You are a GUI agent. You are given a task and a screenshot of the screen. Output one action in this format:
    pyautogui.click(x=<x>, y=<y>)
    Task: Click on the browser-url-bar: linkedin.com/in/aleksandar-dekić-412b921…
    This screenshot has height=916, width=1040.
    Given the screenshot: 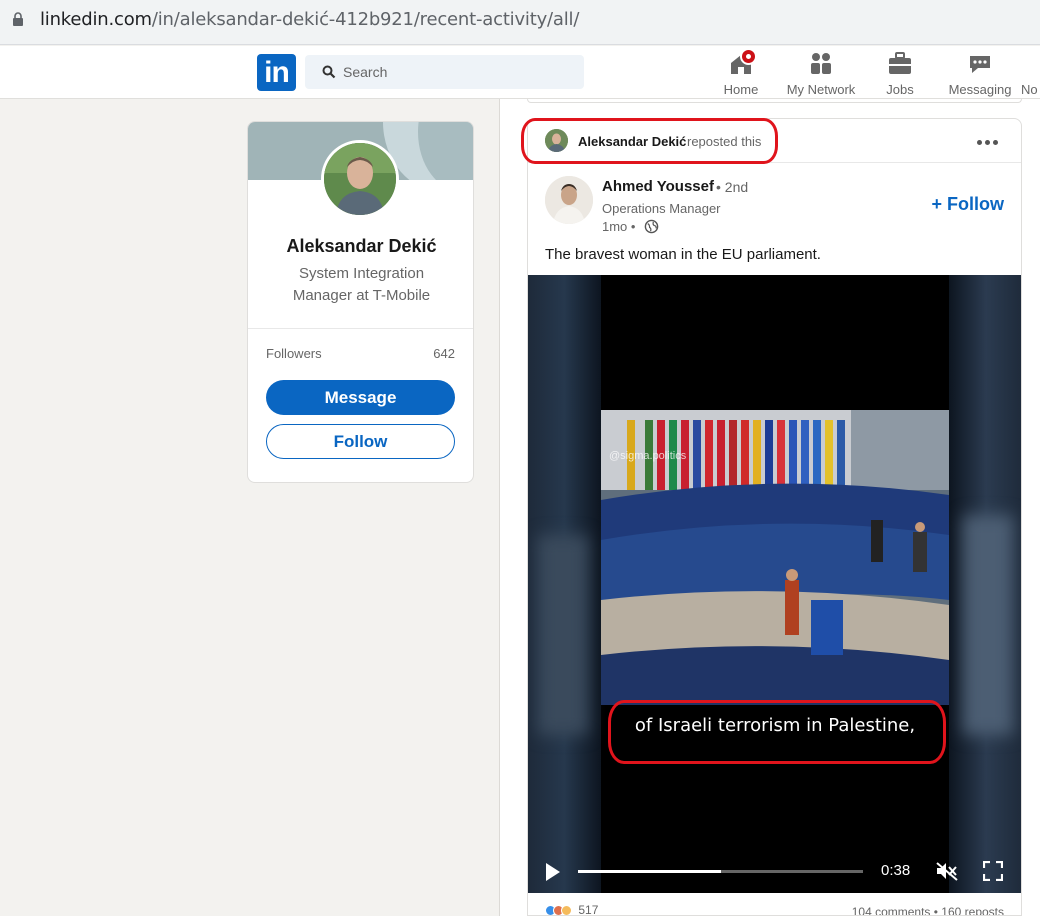 What is the action you would take?
    pyautogui.click(x=520, y=20)
    